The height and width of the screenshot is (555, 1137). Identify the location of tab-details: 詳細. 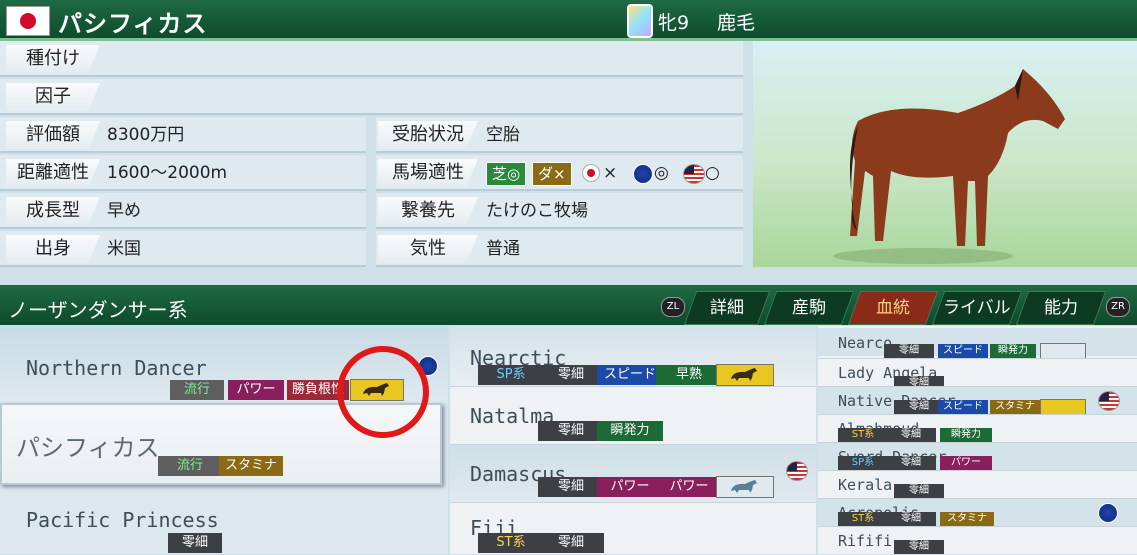
(727, 308).